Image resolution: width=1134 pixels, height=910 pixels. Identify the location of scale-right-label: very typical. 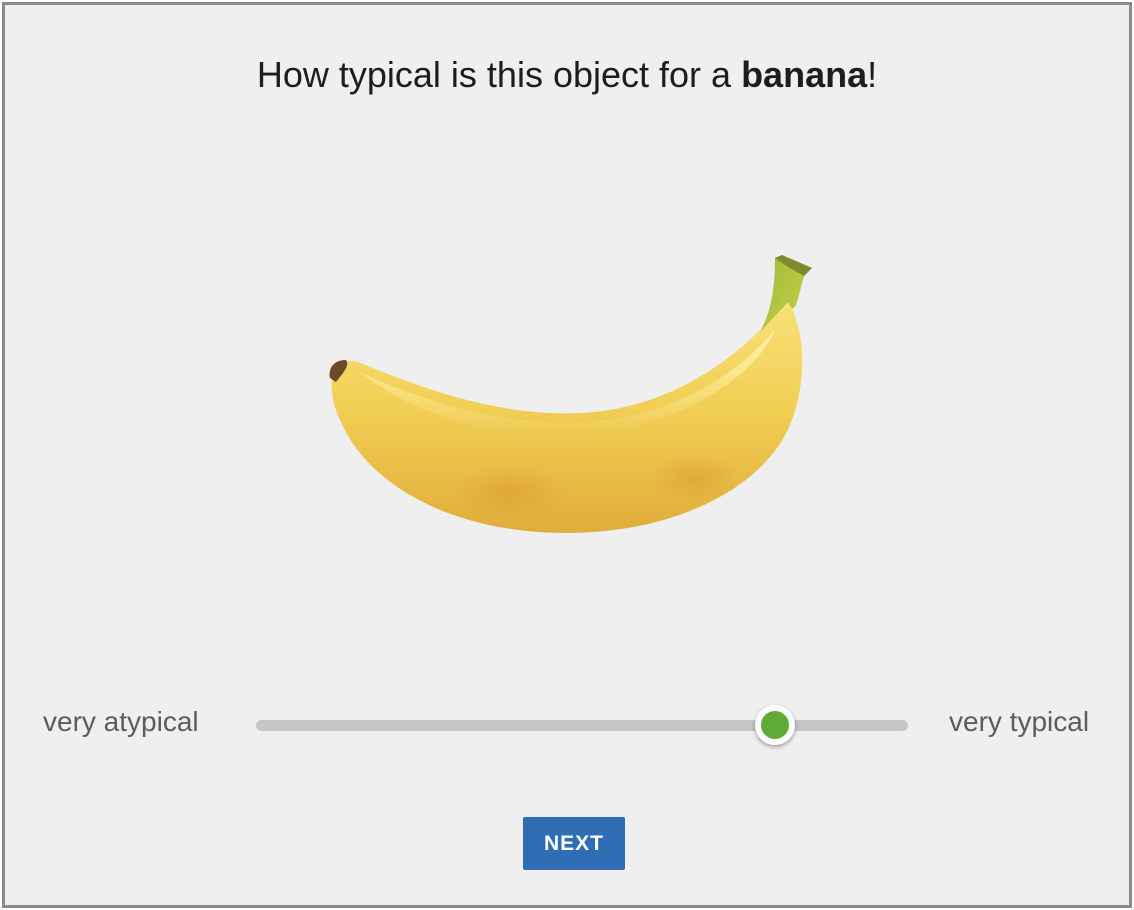
(1019, 721).